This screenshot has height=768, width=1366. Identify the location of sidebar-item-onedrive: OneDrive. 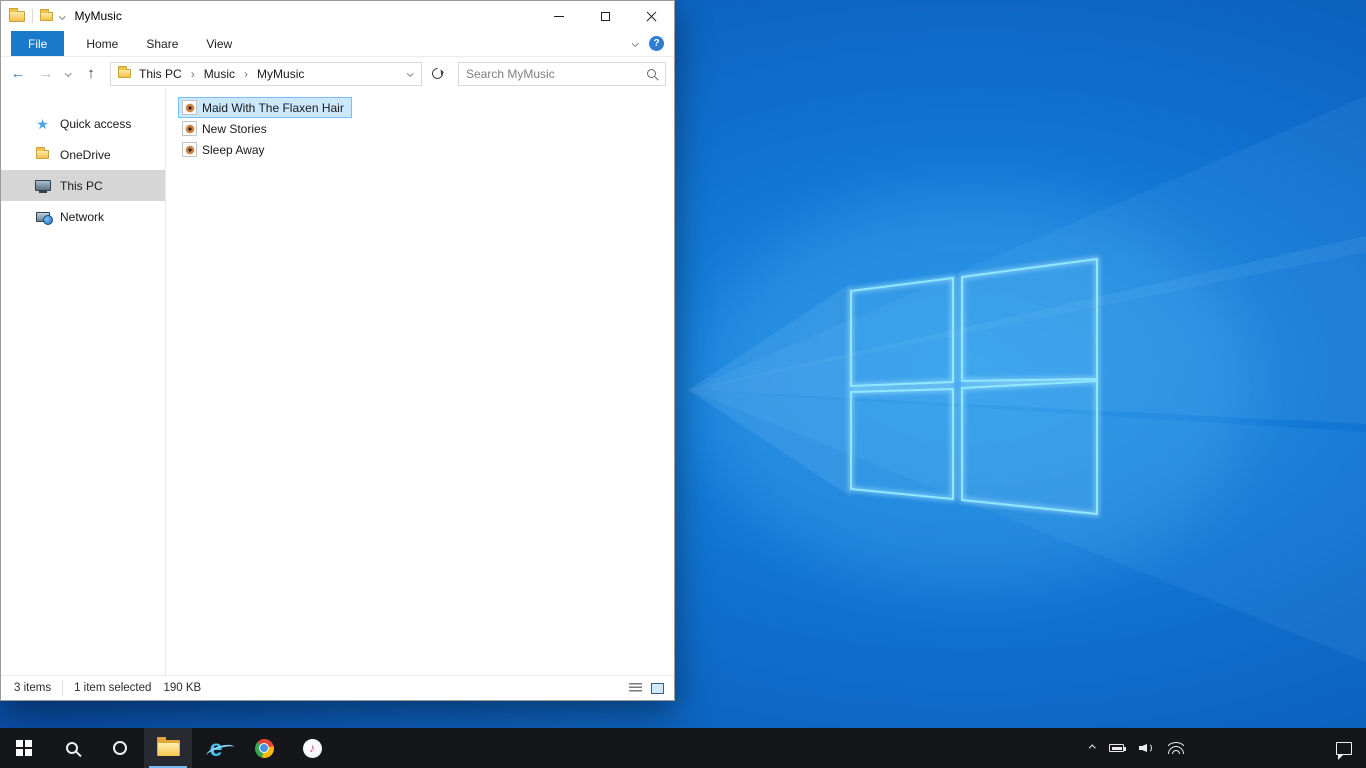
(83, 154).